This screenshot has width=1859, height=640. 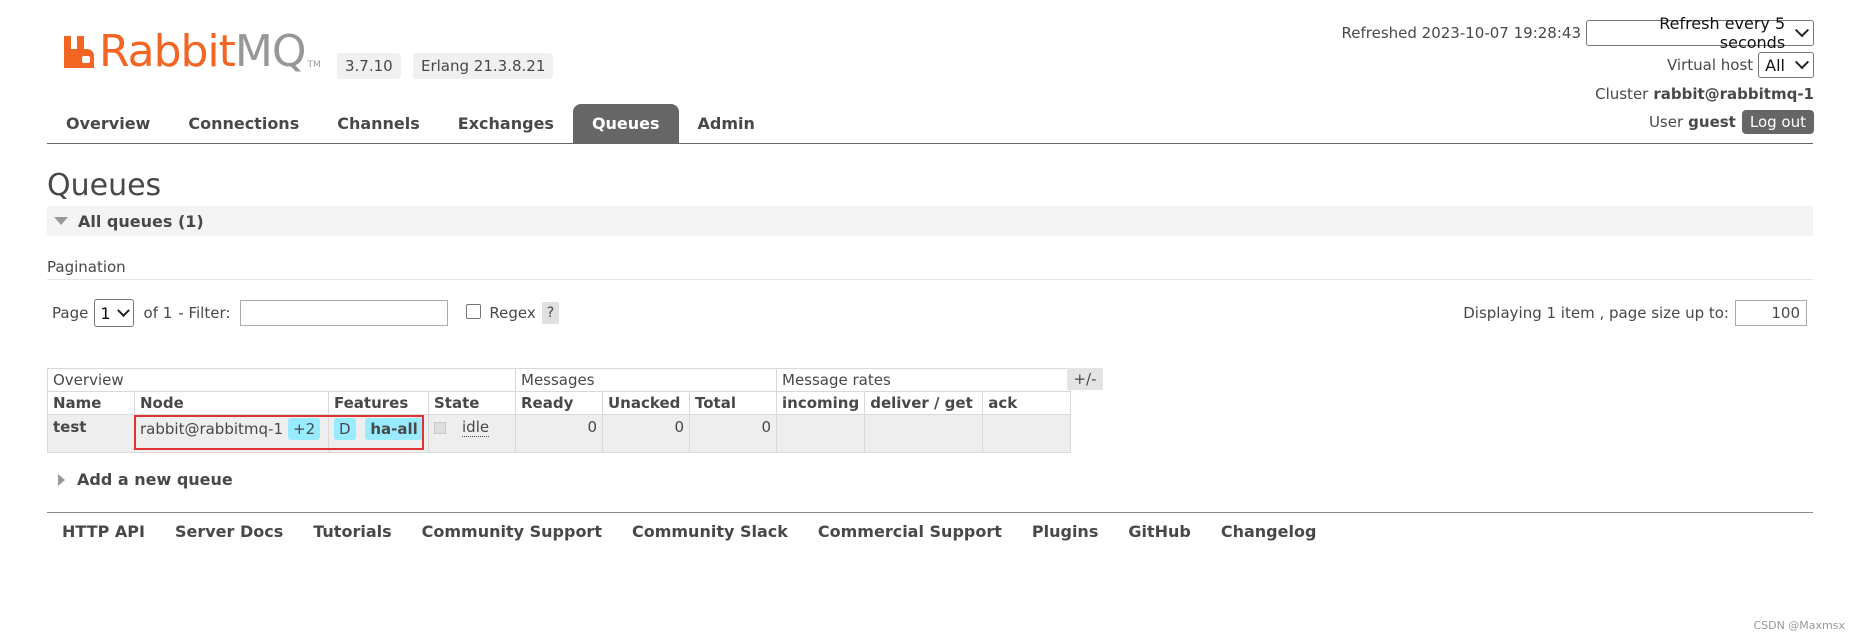 I want to click on incoming-rate, so click(x=820, y=433).